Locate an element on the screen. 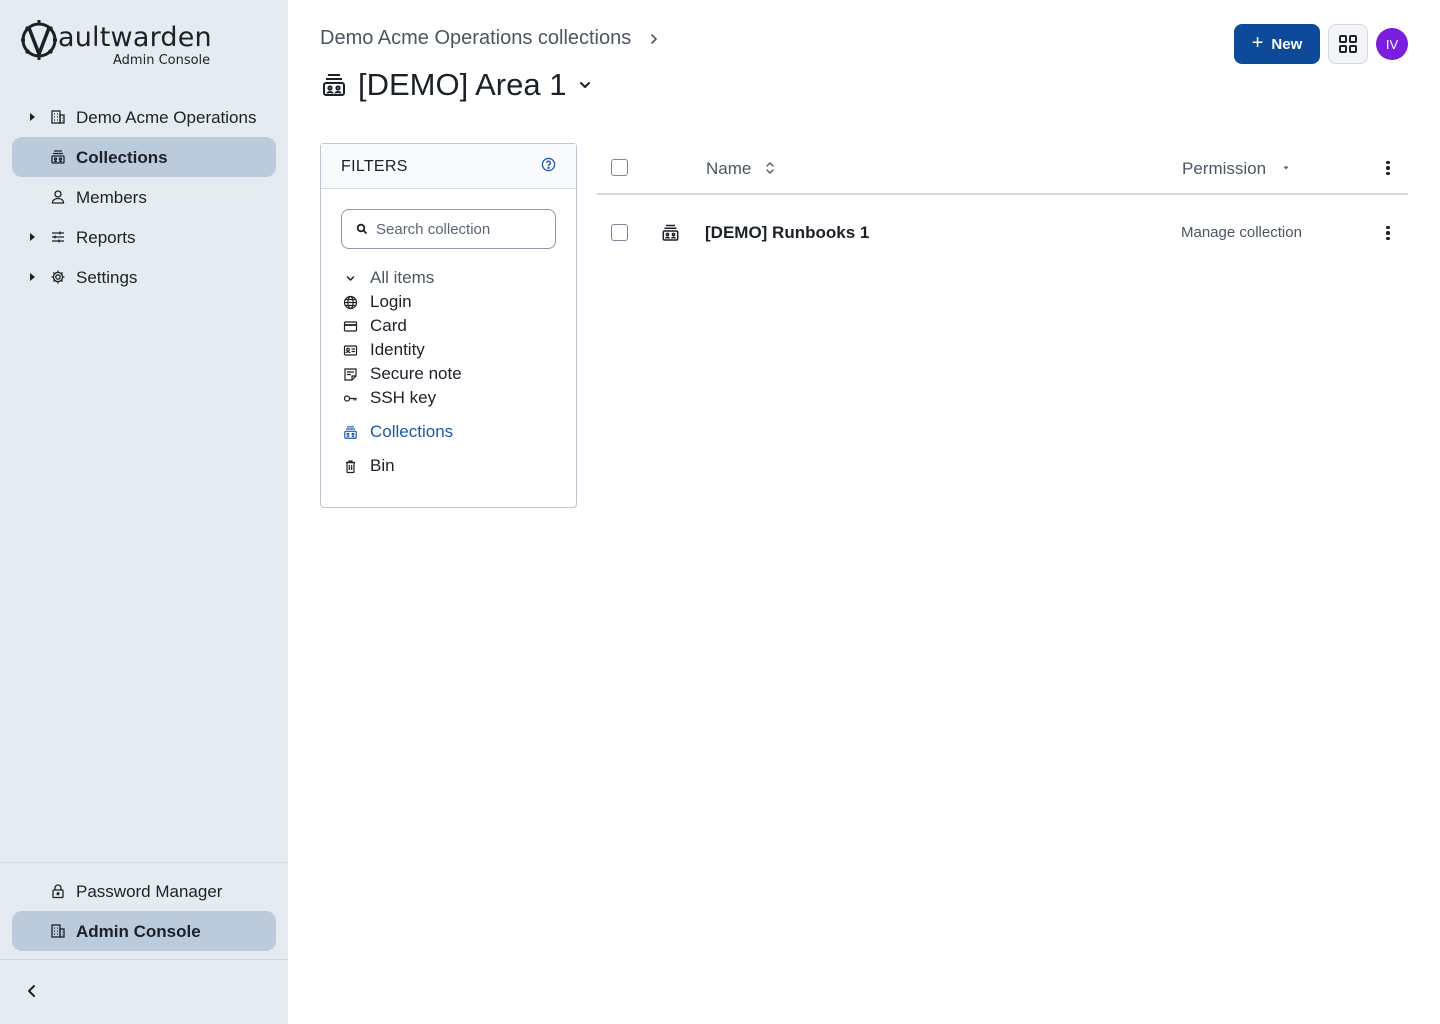 This screenshot has width=1440, height=1024. sidebar-item-collections: Collections is located at coordinates (144, 157).